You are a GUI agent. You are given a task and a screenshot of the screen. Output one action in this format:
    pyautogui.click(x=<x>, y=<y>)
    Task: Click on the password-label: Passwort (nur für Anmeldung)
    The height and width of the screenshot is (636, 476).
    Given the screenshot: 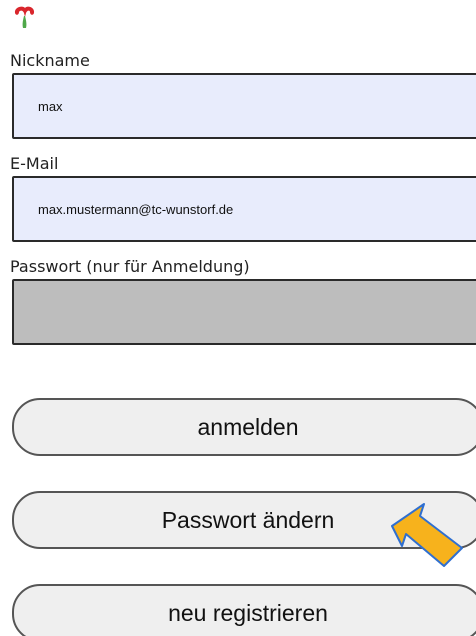 What is the action you would take?
    pyautogui.click(x=130, y=266)
    